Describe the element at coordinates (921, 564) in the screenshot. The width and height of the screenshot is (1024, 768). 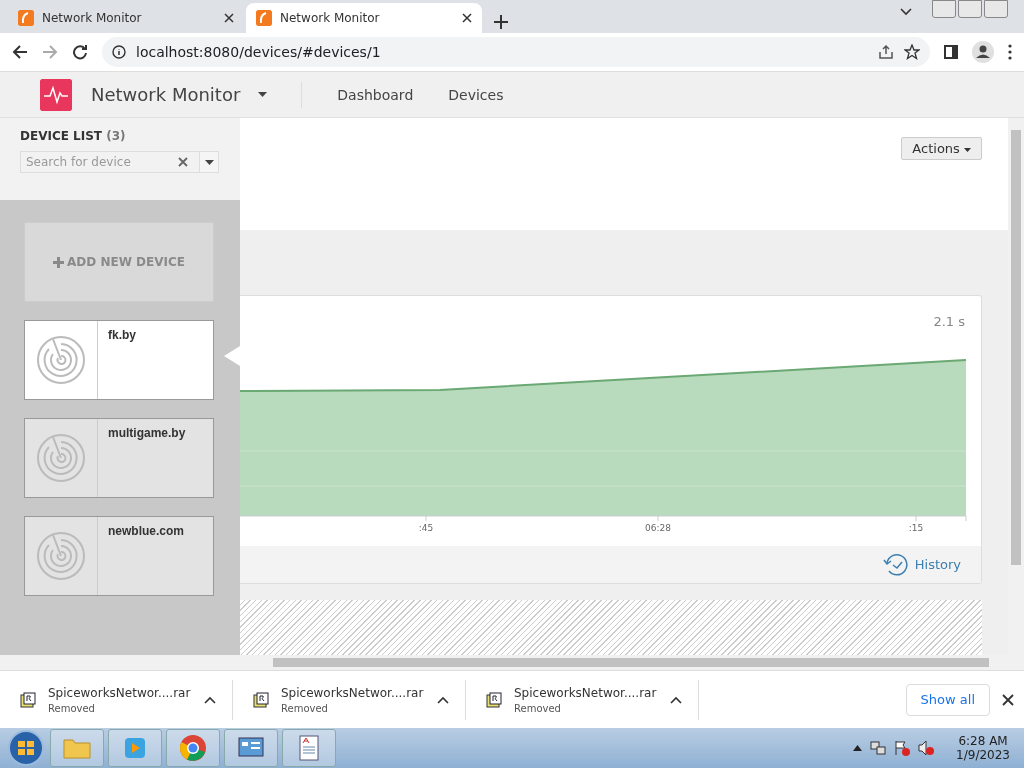
I see `history-link: History` at that location.